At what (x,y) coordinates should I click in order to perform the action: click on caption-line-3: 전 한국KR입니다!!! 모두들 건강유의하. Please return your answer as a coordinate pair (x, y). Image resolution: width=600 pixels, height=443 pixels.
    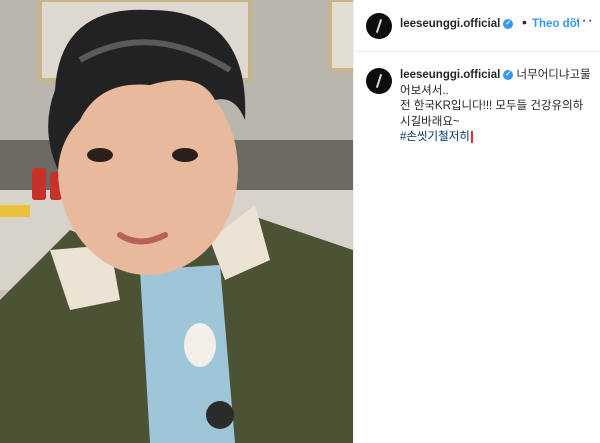
    Looking at the image, I should click on (492, 106).